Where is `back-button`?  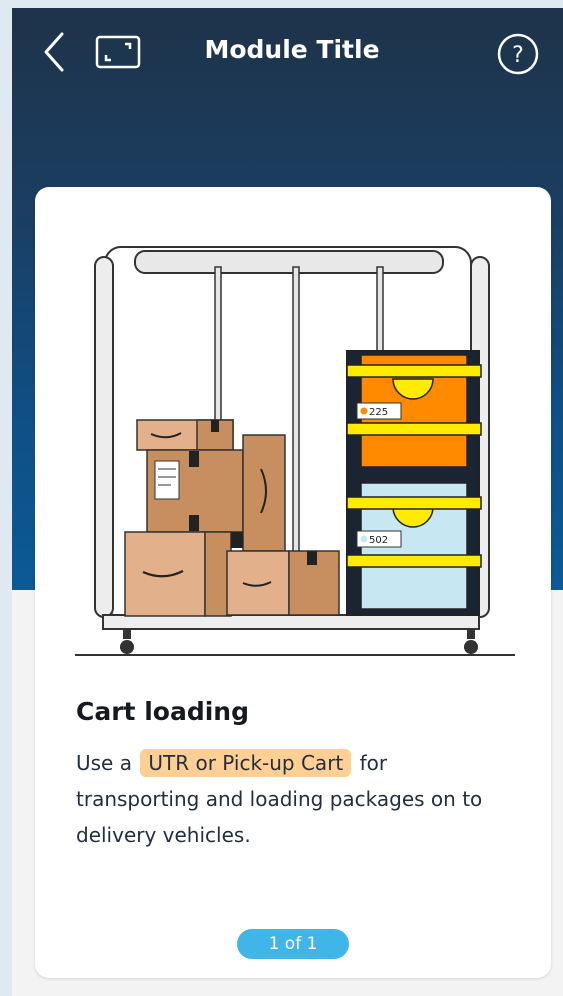
back-button is located at coordinates (56, 52).